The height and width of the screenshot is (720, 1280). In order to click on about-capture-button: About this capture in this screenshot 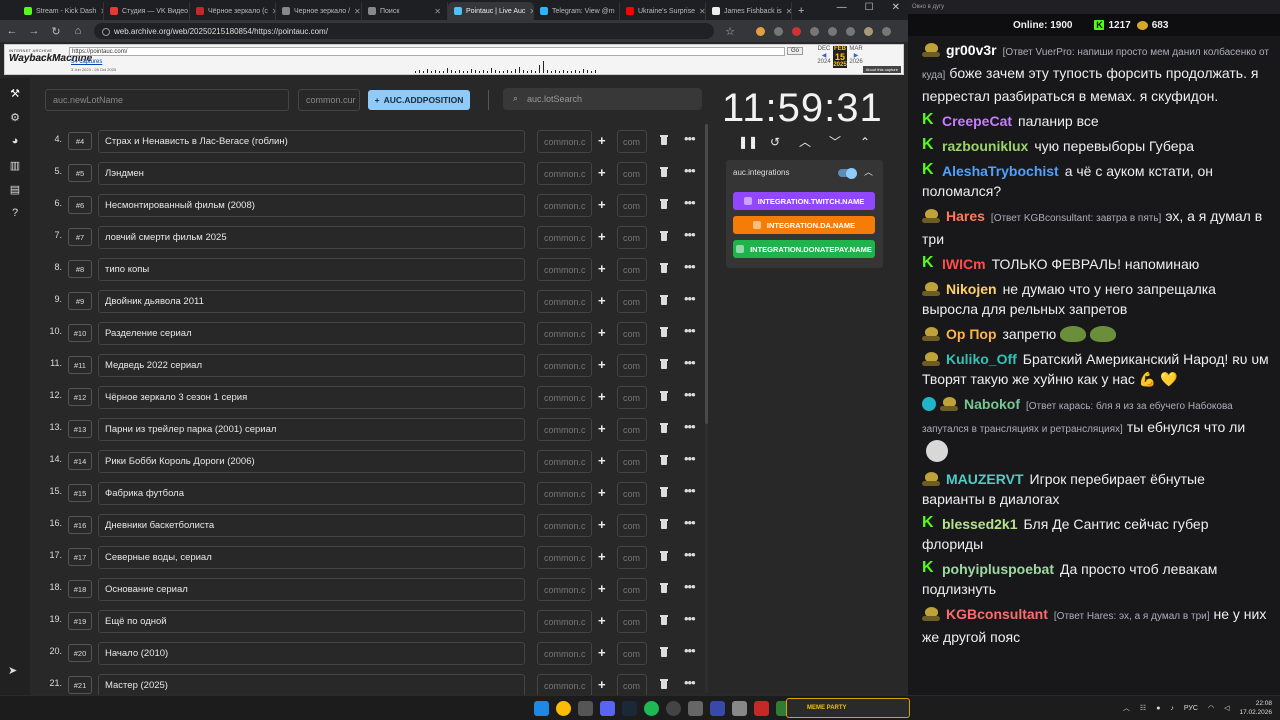, I will do `click(881, 69)`.